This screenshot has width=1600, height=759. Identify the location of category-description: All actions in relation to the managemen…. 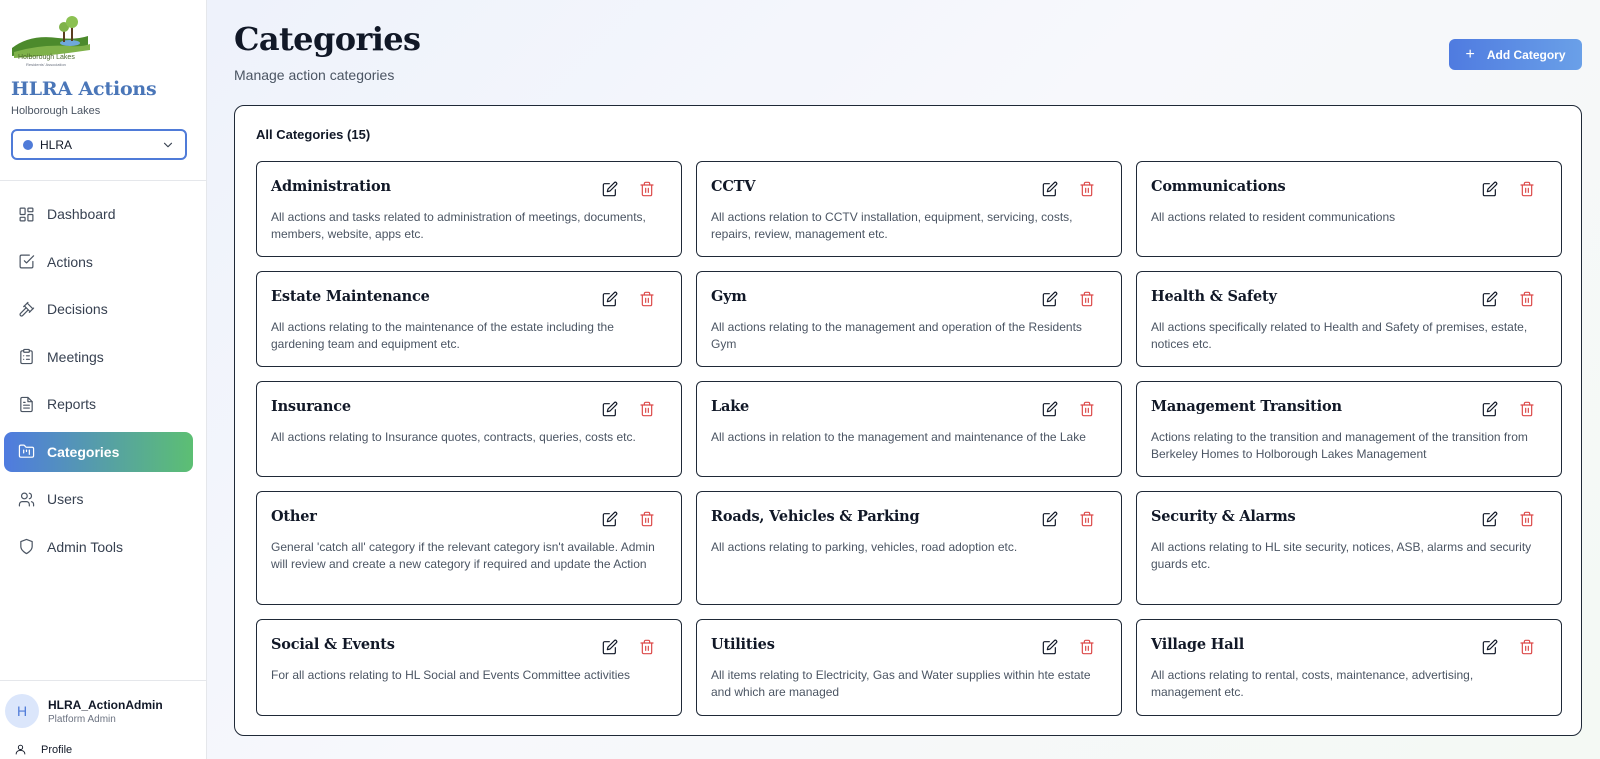
(898, 437).